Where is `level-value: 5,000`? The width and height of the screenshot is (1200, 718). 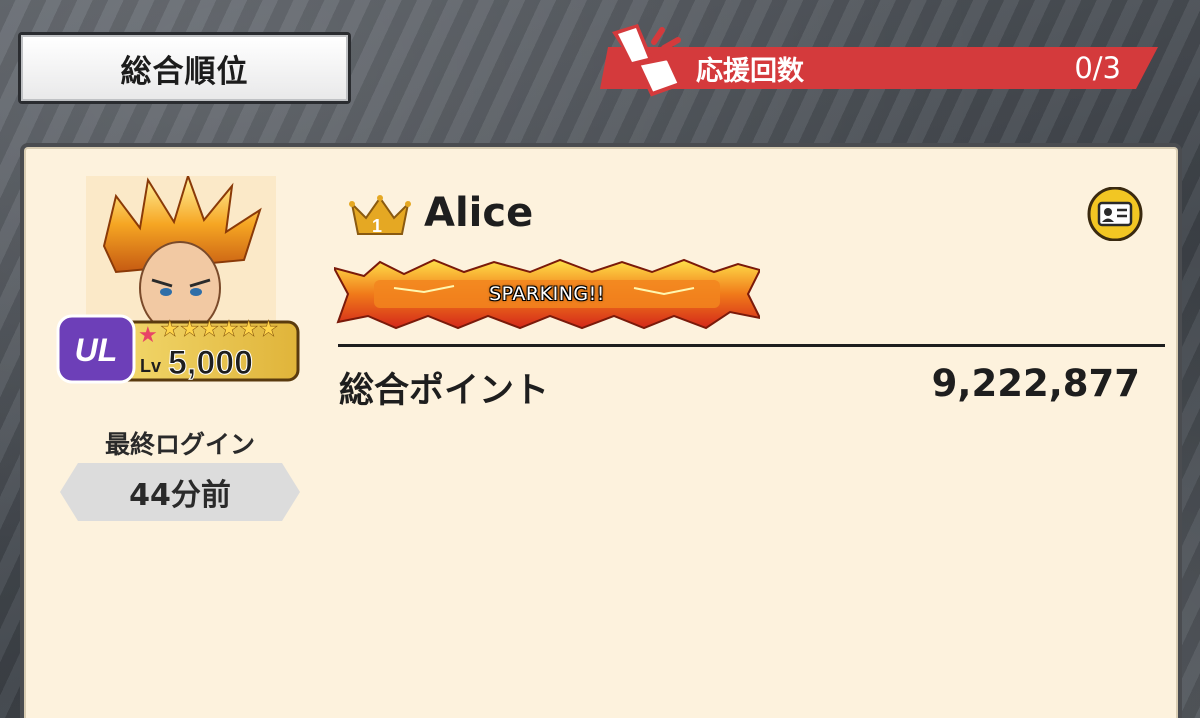 level-value: 5,000 is located at coordinates (210, 363).